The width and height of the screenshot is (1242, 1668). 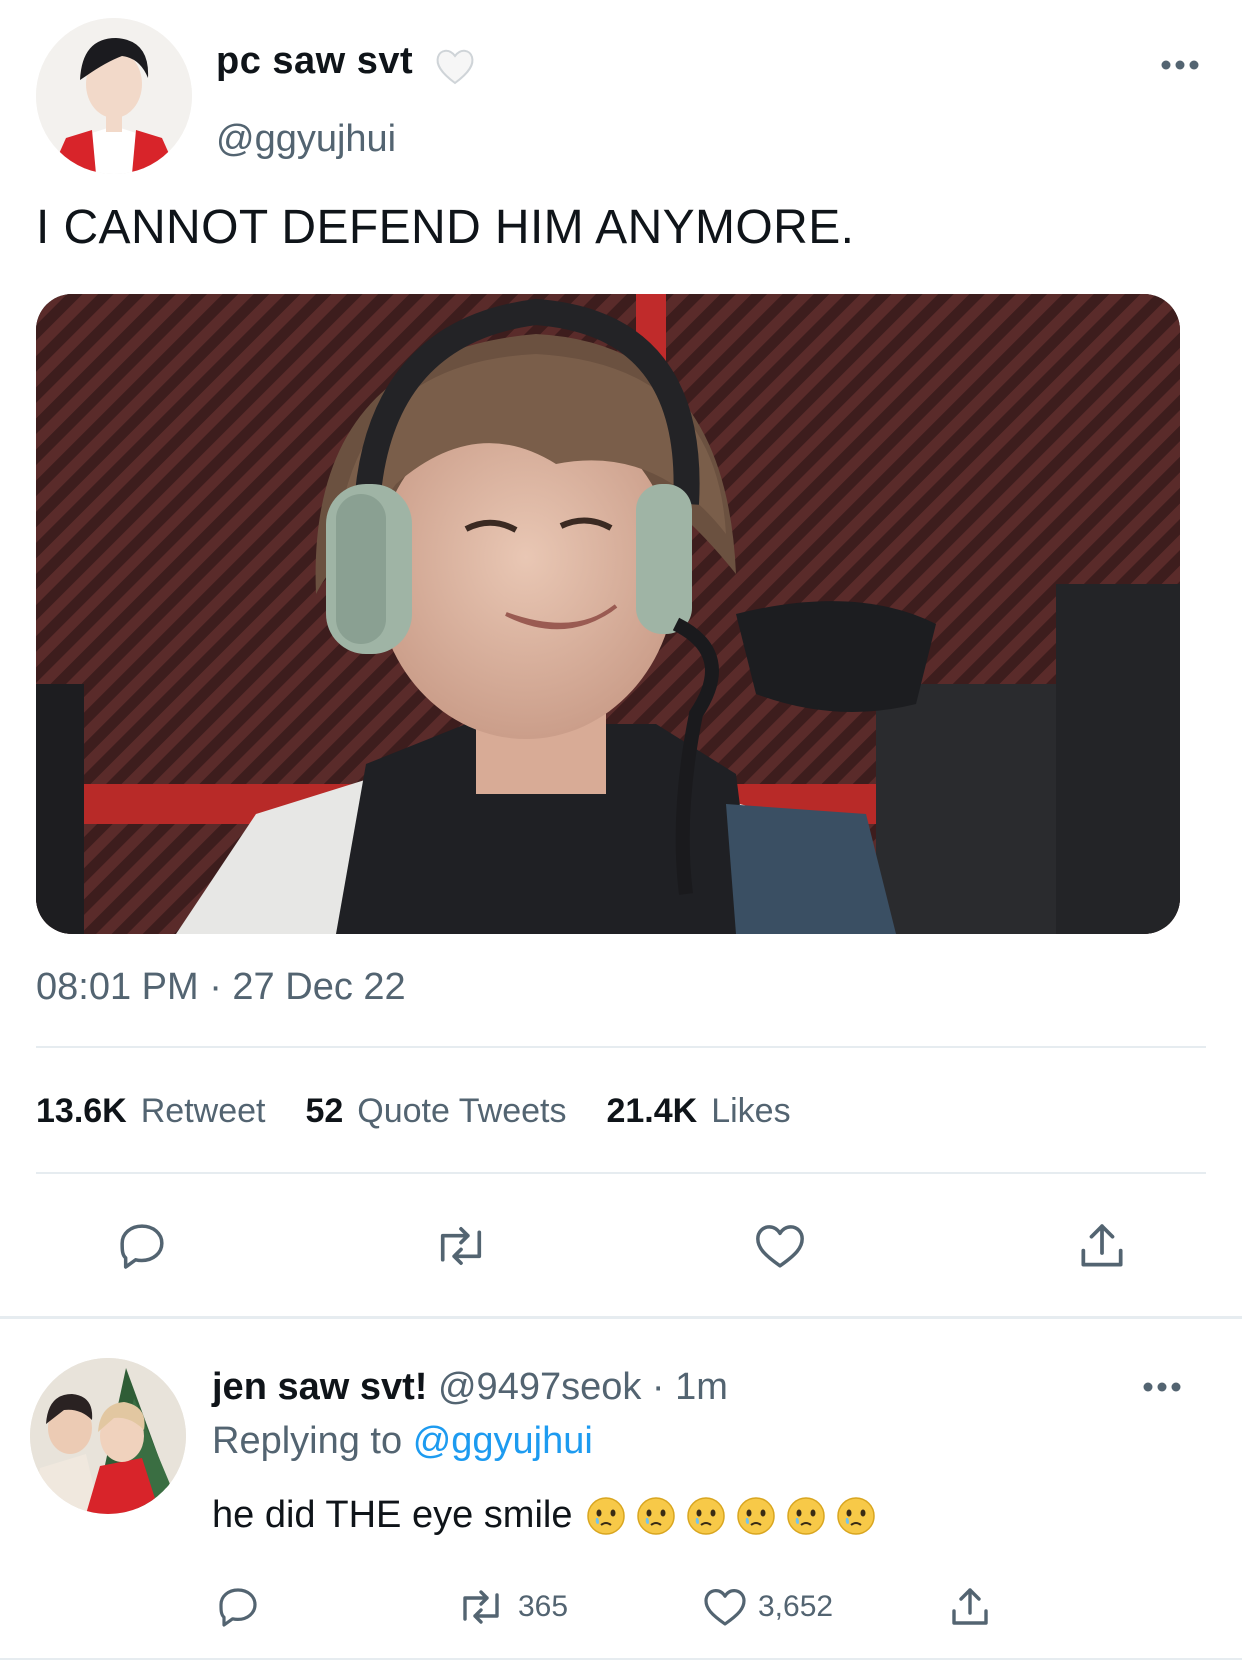 What do you see at coordinates (652, 1111) in the screenshot?
I see `likes-count: 21.4K` at bounding box center [652, 1111].